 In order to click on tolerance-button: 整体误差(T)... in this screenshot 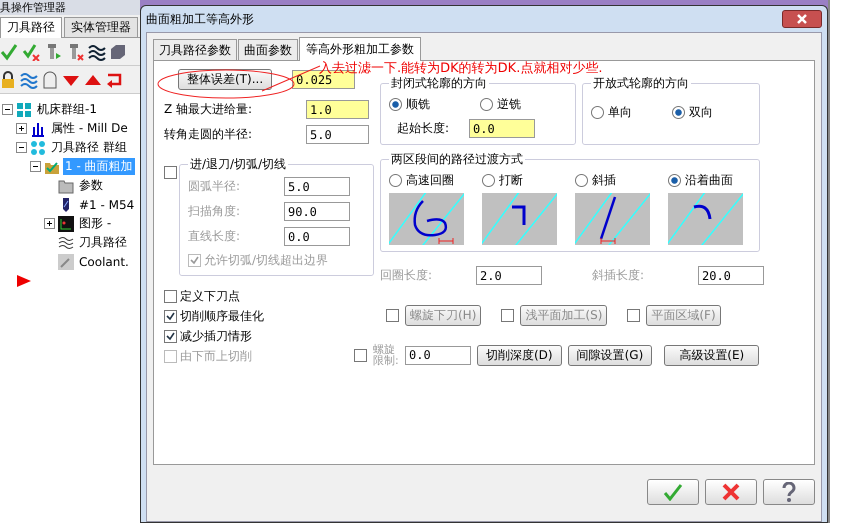, I will do `click(225, 79)`.